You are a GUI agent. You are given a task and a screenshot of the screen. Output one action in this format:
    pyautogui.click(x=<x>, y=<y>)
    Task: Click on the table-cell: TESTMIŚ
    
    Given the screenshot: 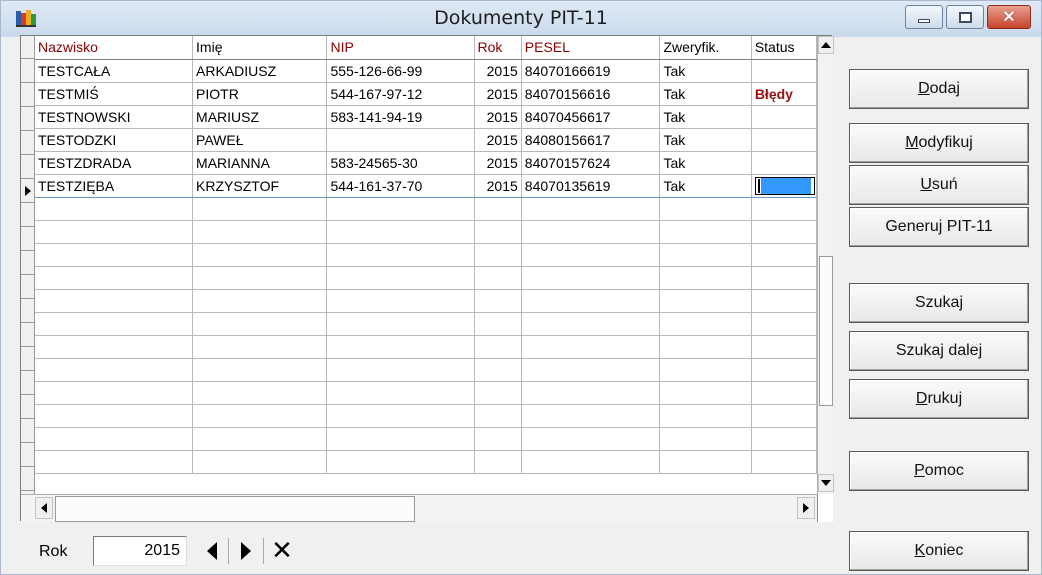 What is the action you would take?
    pyautogui.click(x=114, y=94)
    